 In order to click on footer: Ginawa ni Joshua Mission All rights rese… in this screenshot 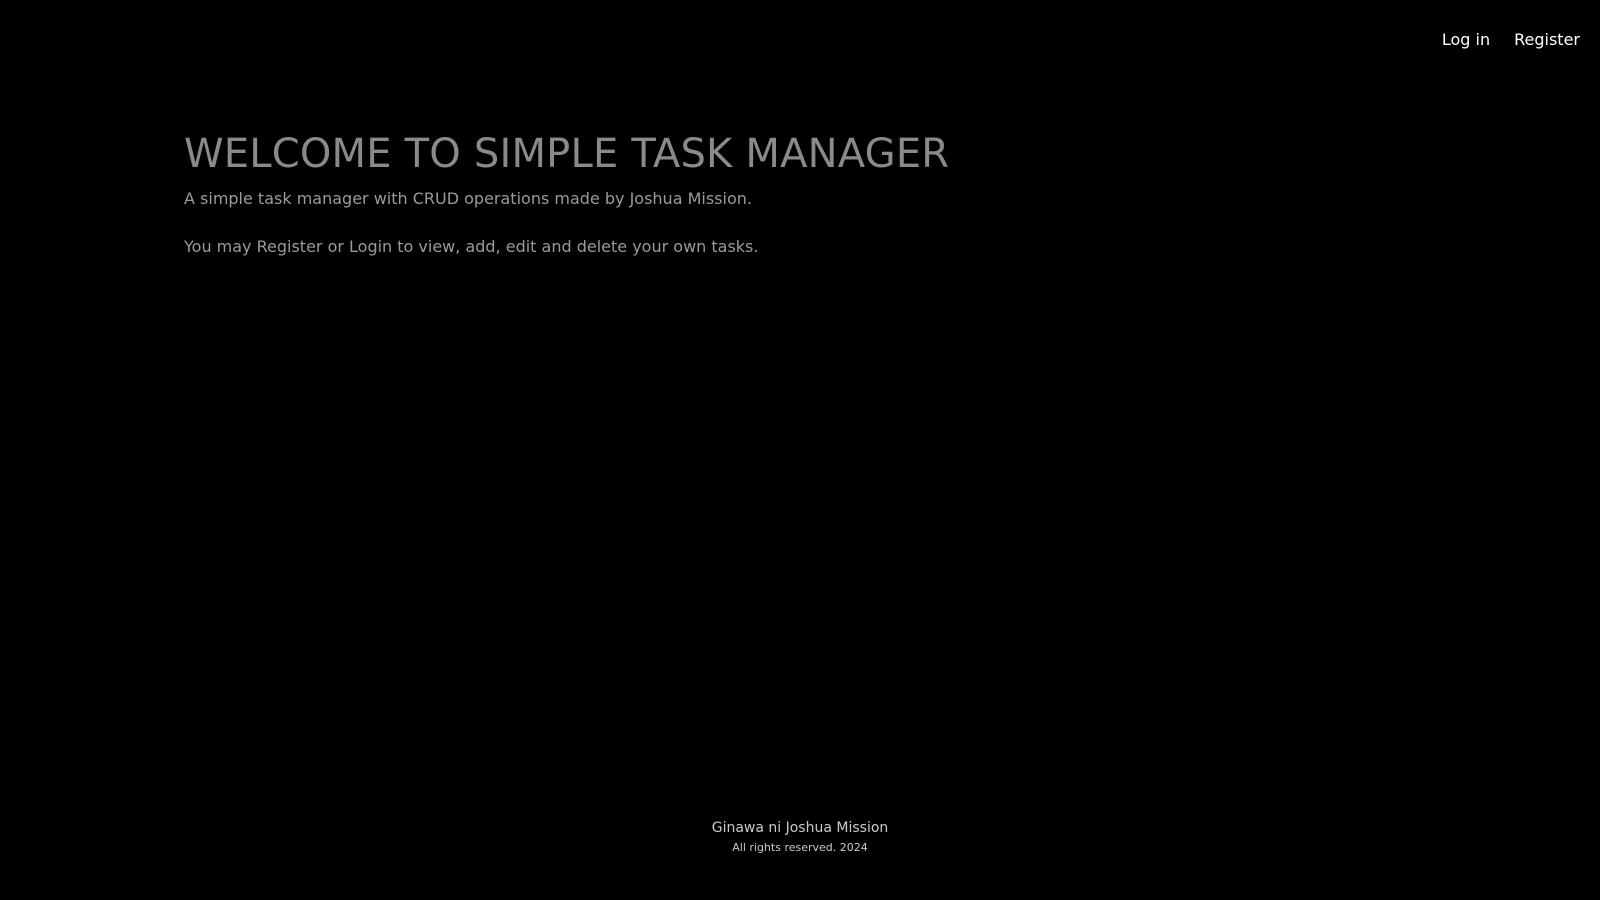, I will do `click(800, 837)`.